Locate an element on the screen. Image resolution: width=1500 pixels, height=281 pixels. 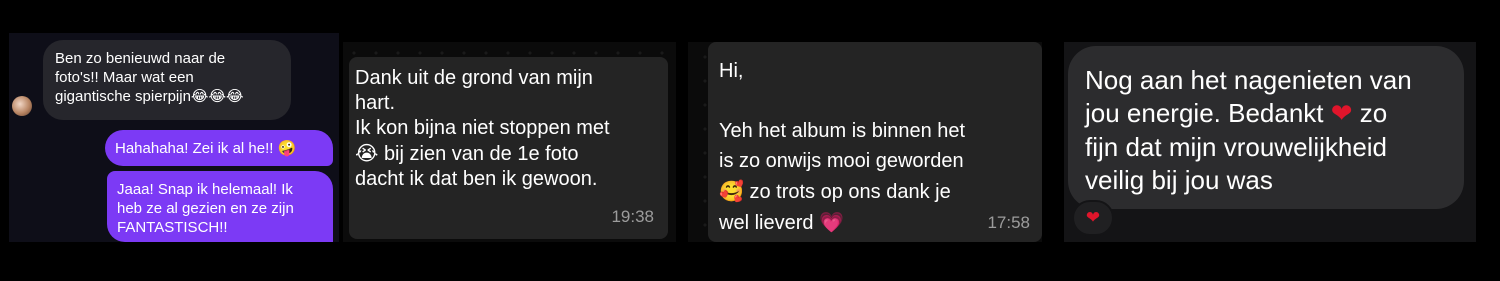
message-line: dacht ik dat ben ik gewoon. is located at coordinates (476, 179).